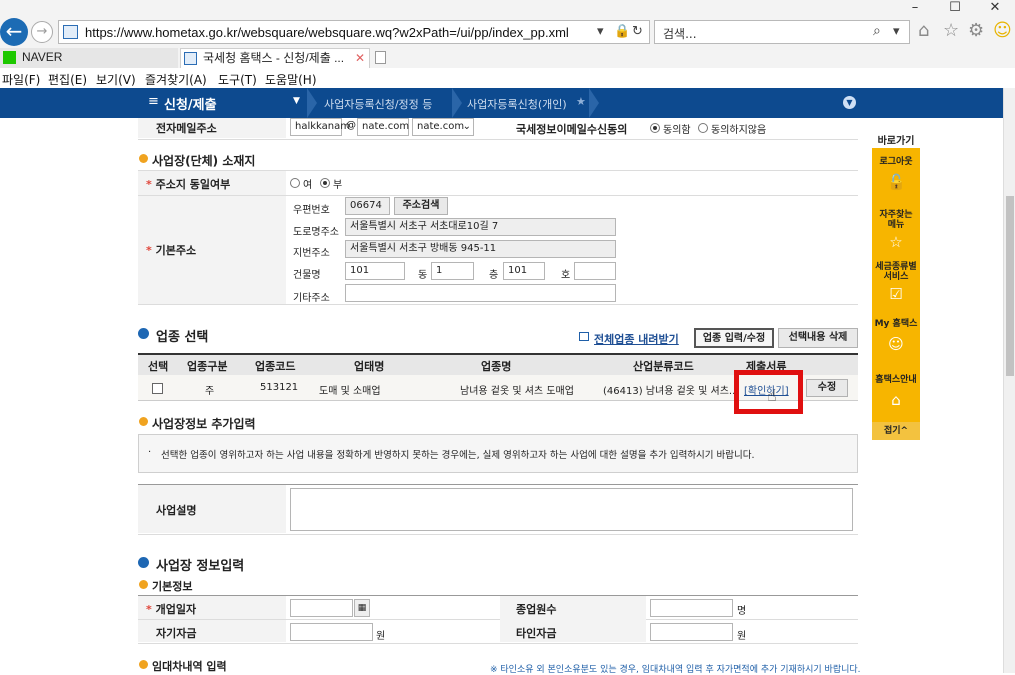  What do you see at coordinates (295, 183) in the screenshot?
I see `same-address-yes-radio` at bounding box center [295, 183].